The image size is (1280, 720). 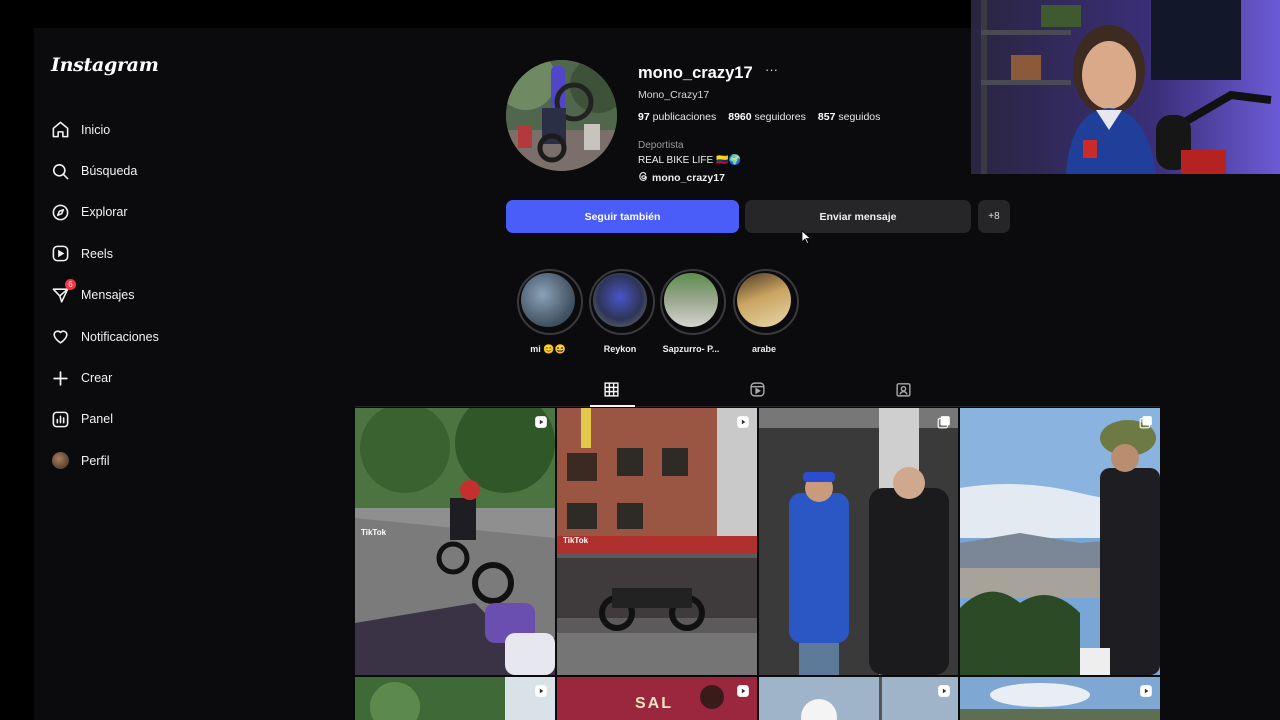 I want to click on sidebar-item-mensajes: 6 Mensajes, so click(x=145, y=295).